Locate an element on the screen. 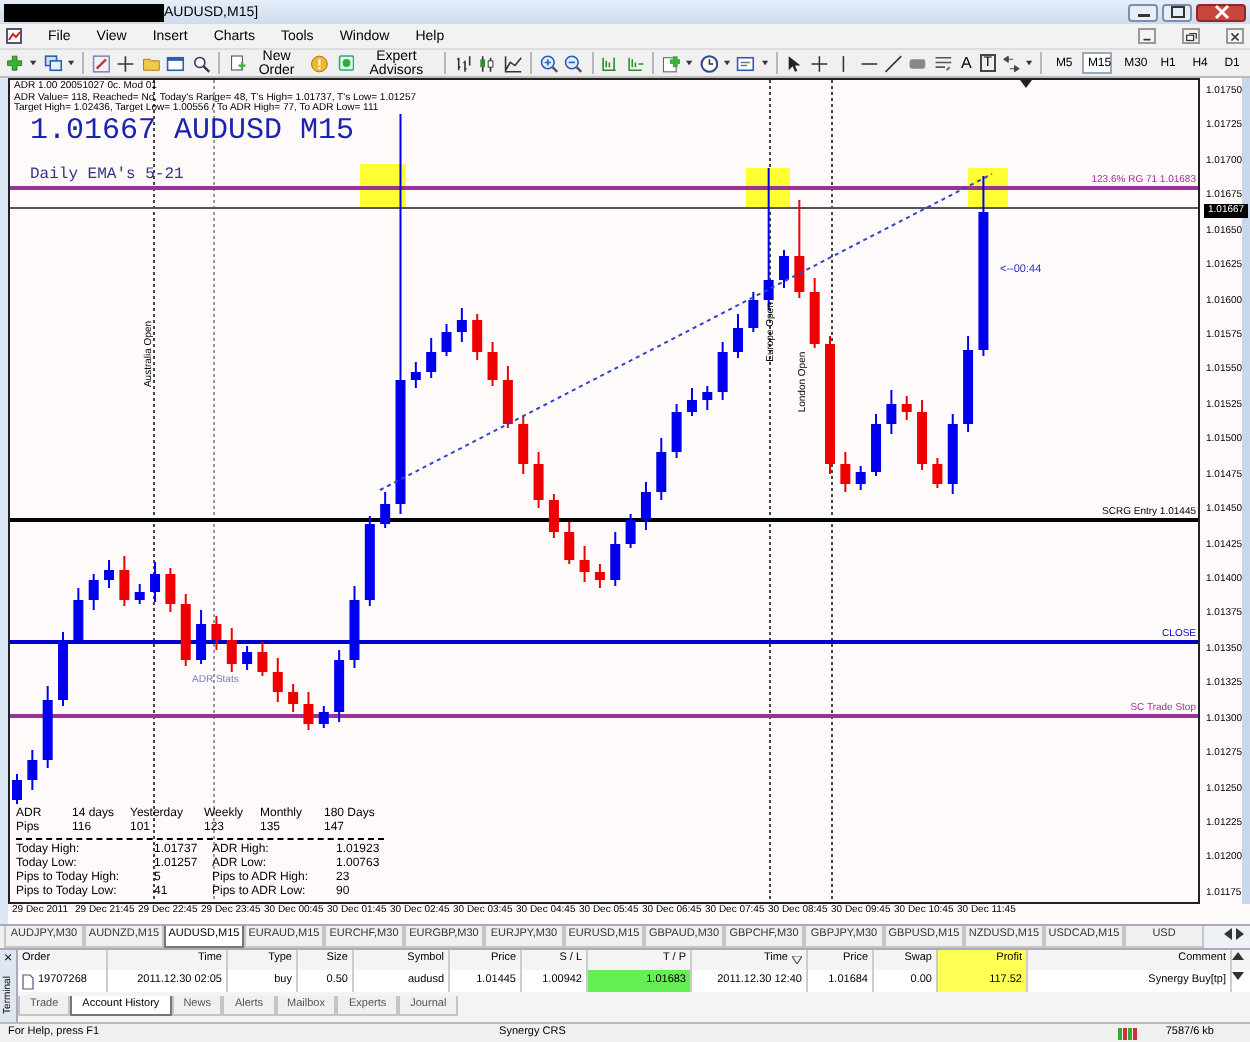  scroll-down-icon is located at coordinates (1238, 976).